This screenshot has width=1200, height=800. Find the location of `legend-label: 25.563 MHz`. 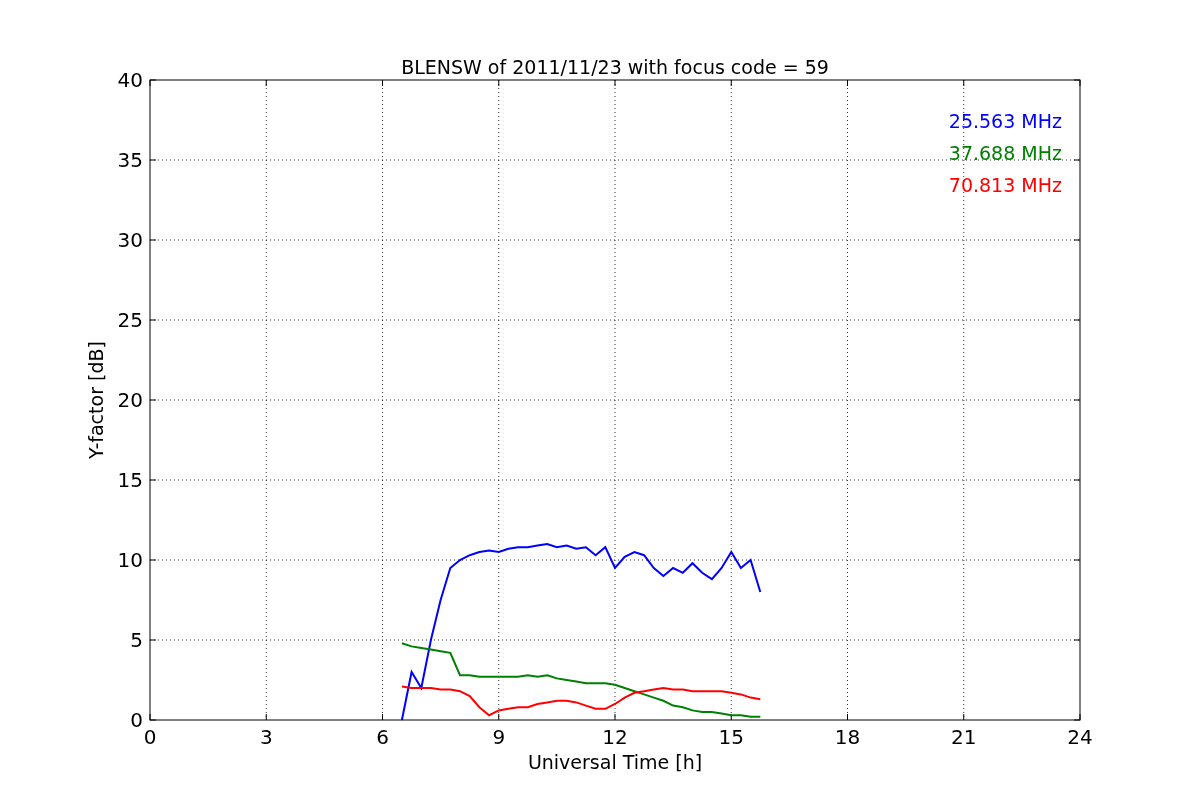

legend-label: 25.563 MHz is located at coordinates (1005, 121).